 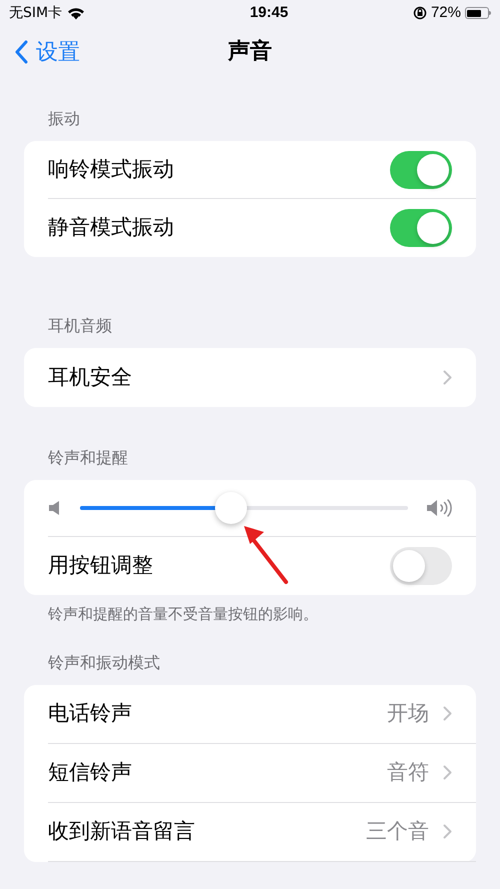 I want to click on speaker-loud-icon, so click(x=440, y=508).